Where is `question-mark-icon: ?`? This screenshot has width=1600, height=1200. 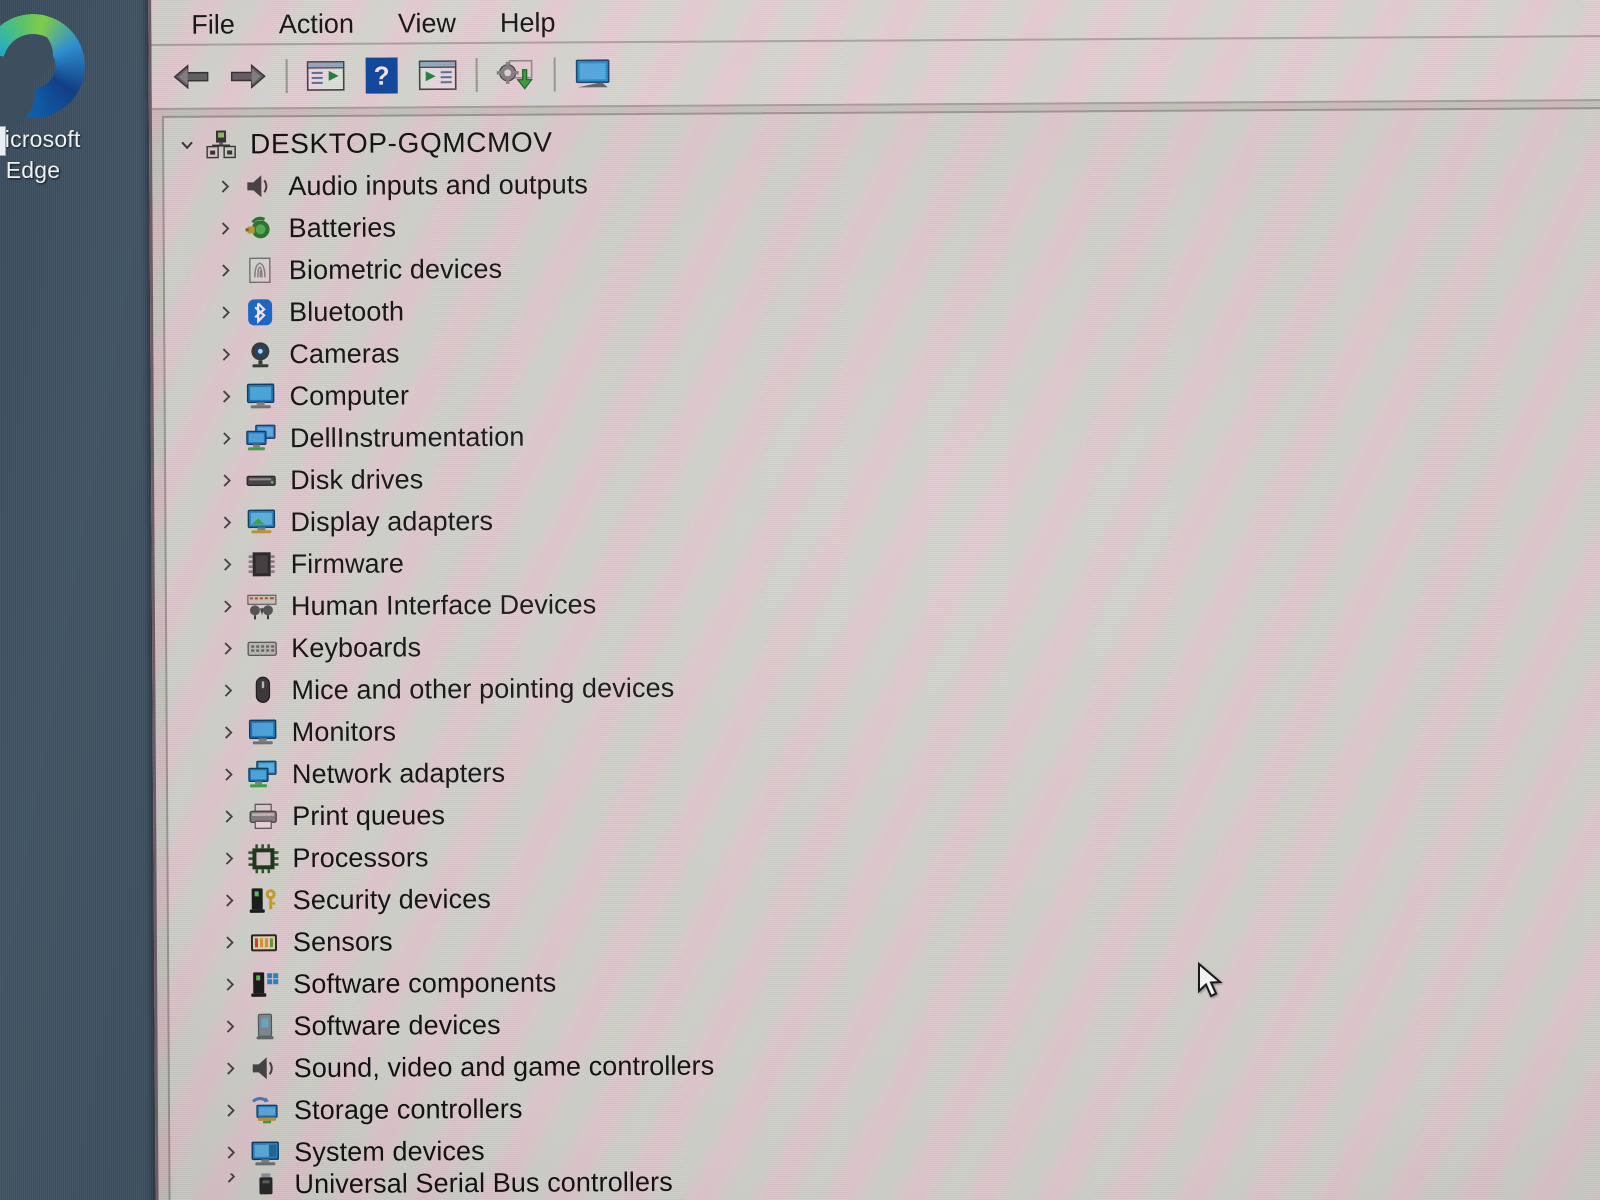 question-mark-icon: ? is located at coordinates (381, 75).